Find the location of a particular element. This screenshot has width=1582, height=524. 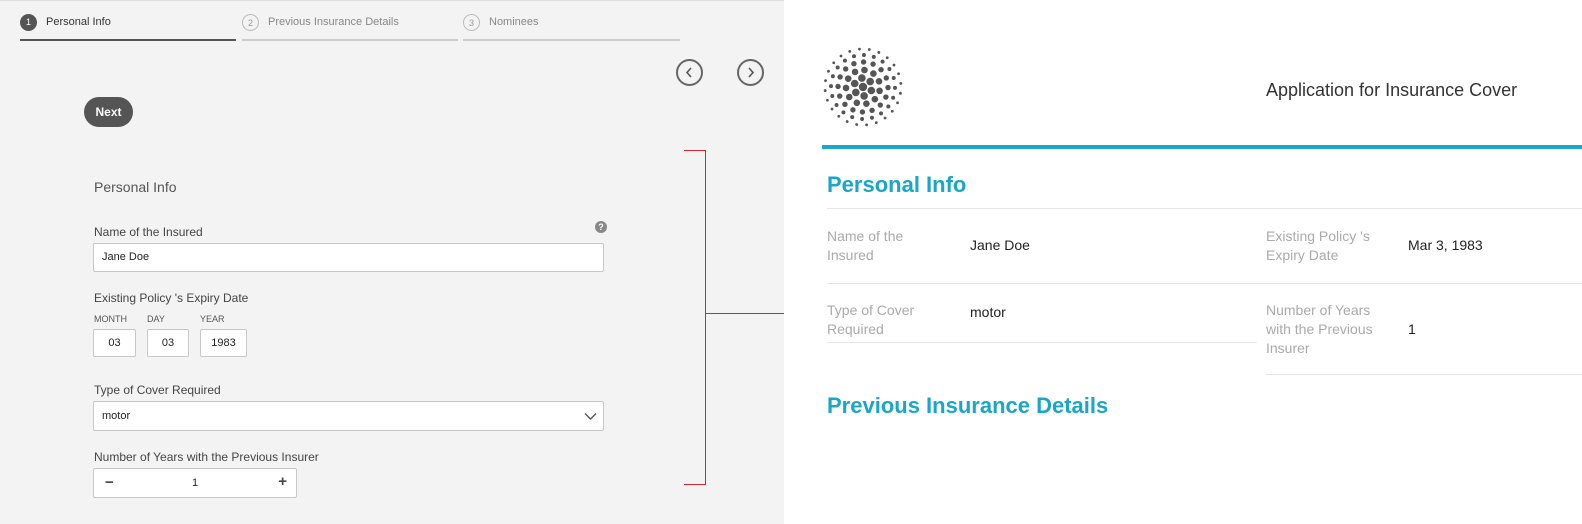

doc-cover-key: Type of Cover Required is located at coordinates (871, 319).